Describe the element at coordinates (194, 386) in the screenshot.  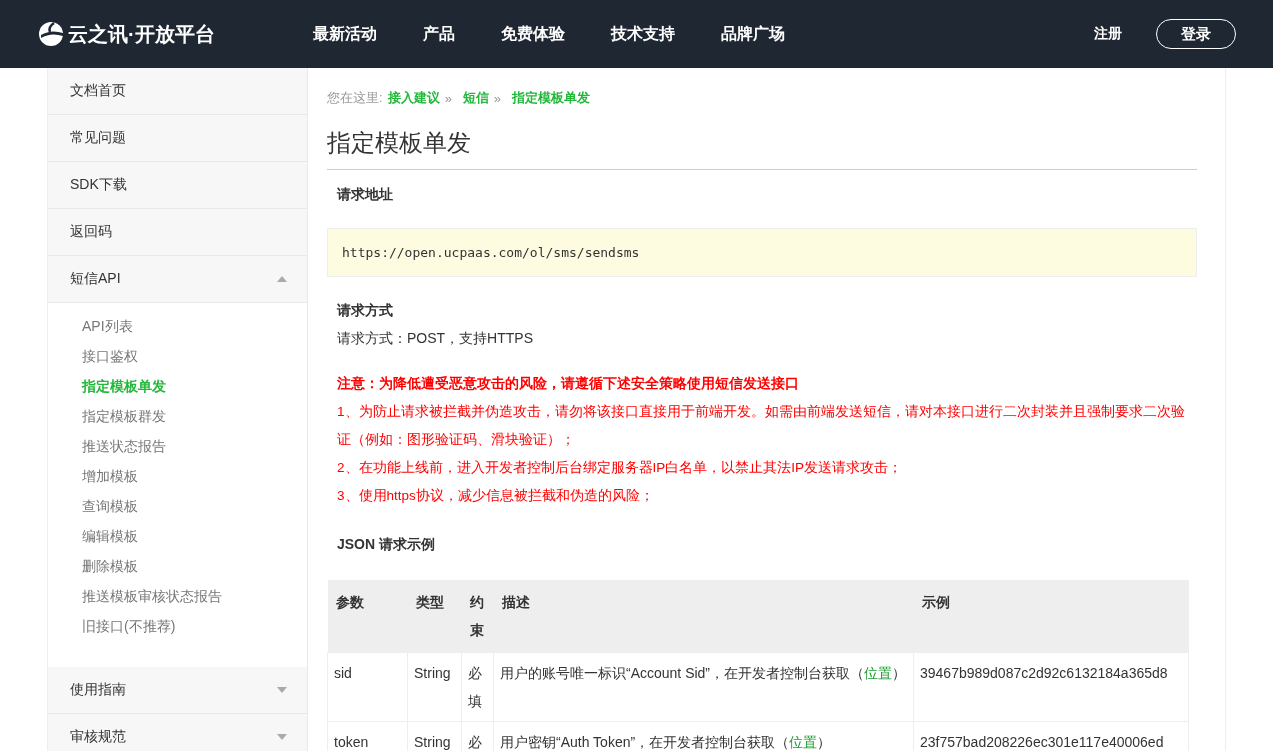
I see `sidebar-subitem: 指定模板单发` at that location.